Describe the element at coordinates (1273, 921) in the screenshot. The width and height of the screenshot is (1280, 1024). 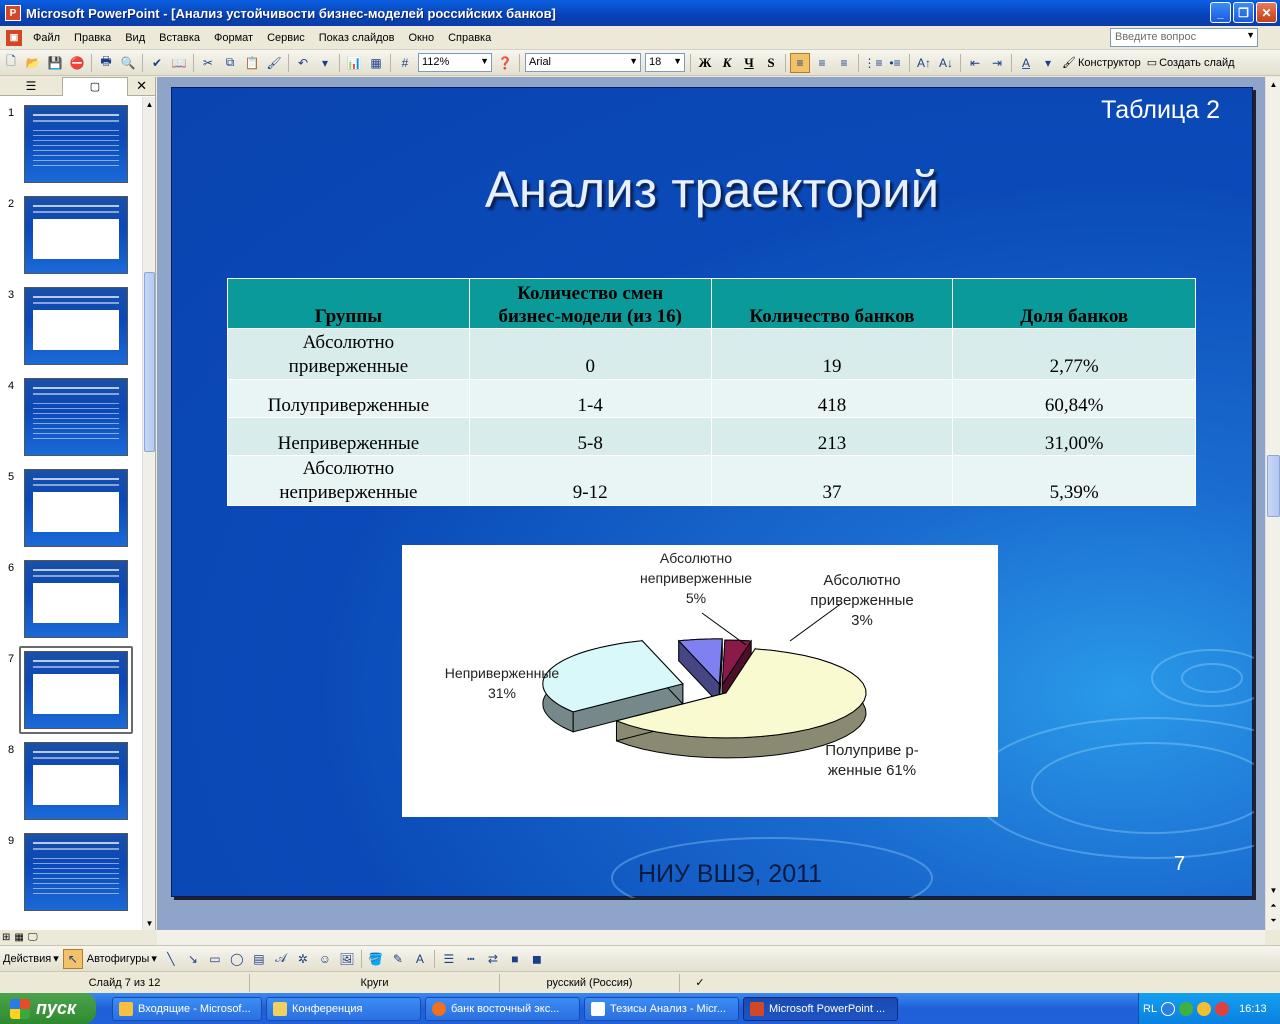
I see `next-slide-icon: ⏷` at that location.